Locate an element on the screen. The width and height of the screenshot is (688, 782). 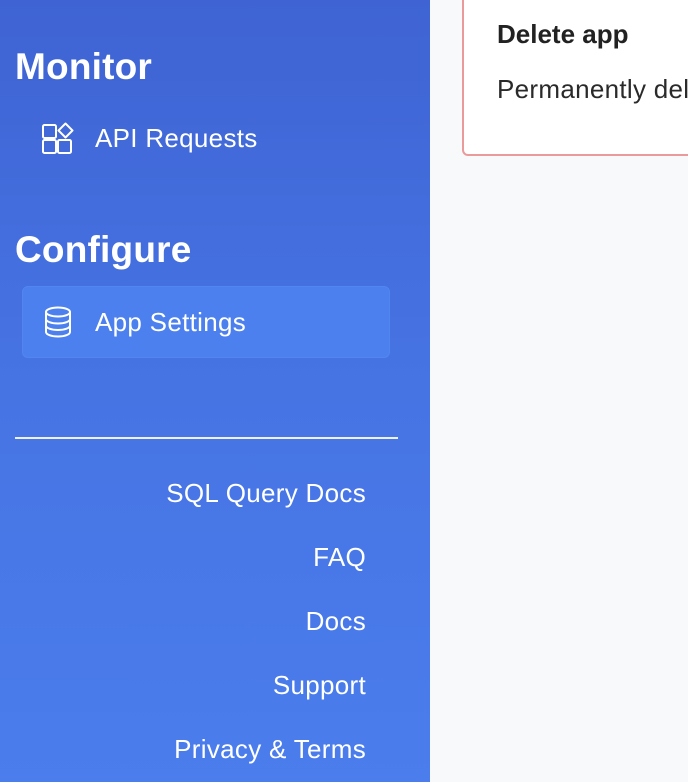
delete-app-description: Permanently delete this app is located at coordinates (592, 89).